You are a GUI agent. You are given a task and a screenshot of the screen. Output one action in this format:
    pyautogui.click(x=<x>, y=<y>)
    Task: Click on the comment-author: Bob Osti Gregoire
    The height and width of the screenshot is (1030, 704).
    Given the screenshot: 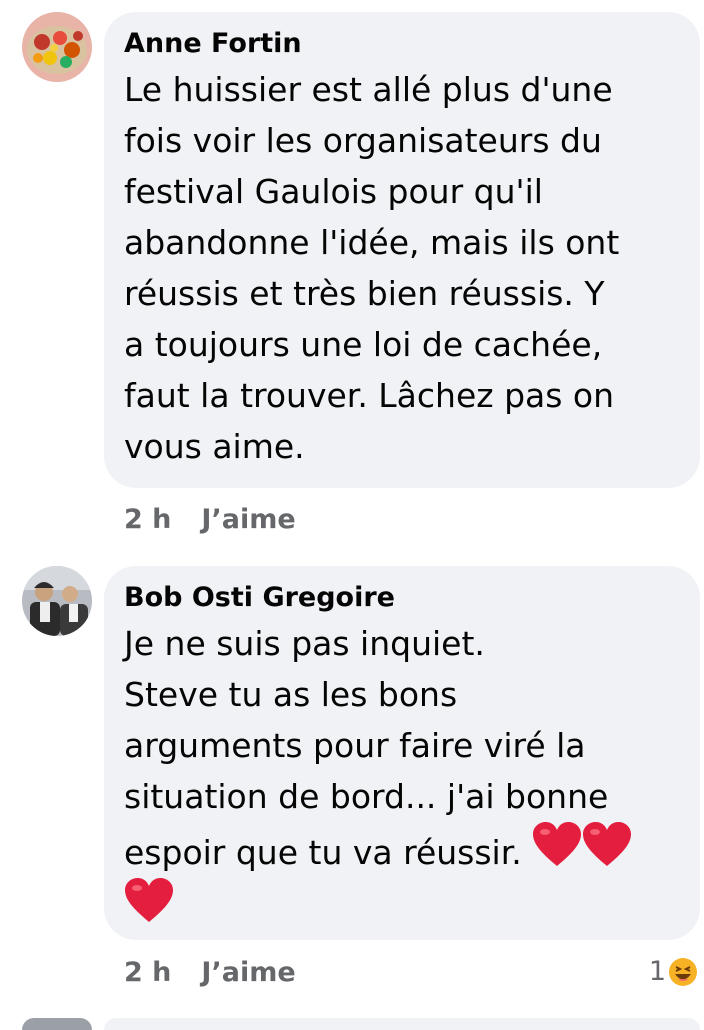 What is the action you would take?
    pyautogui.click(x=401, y=598)
    